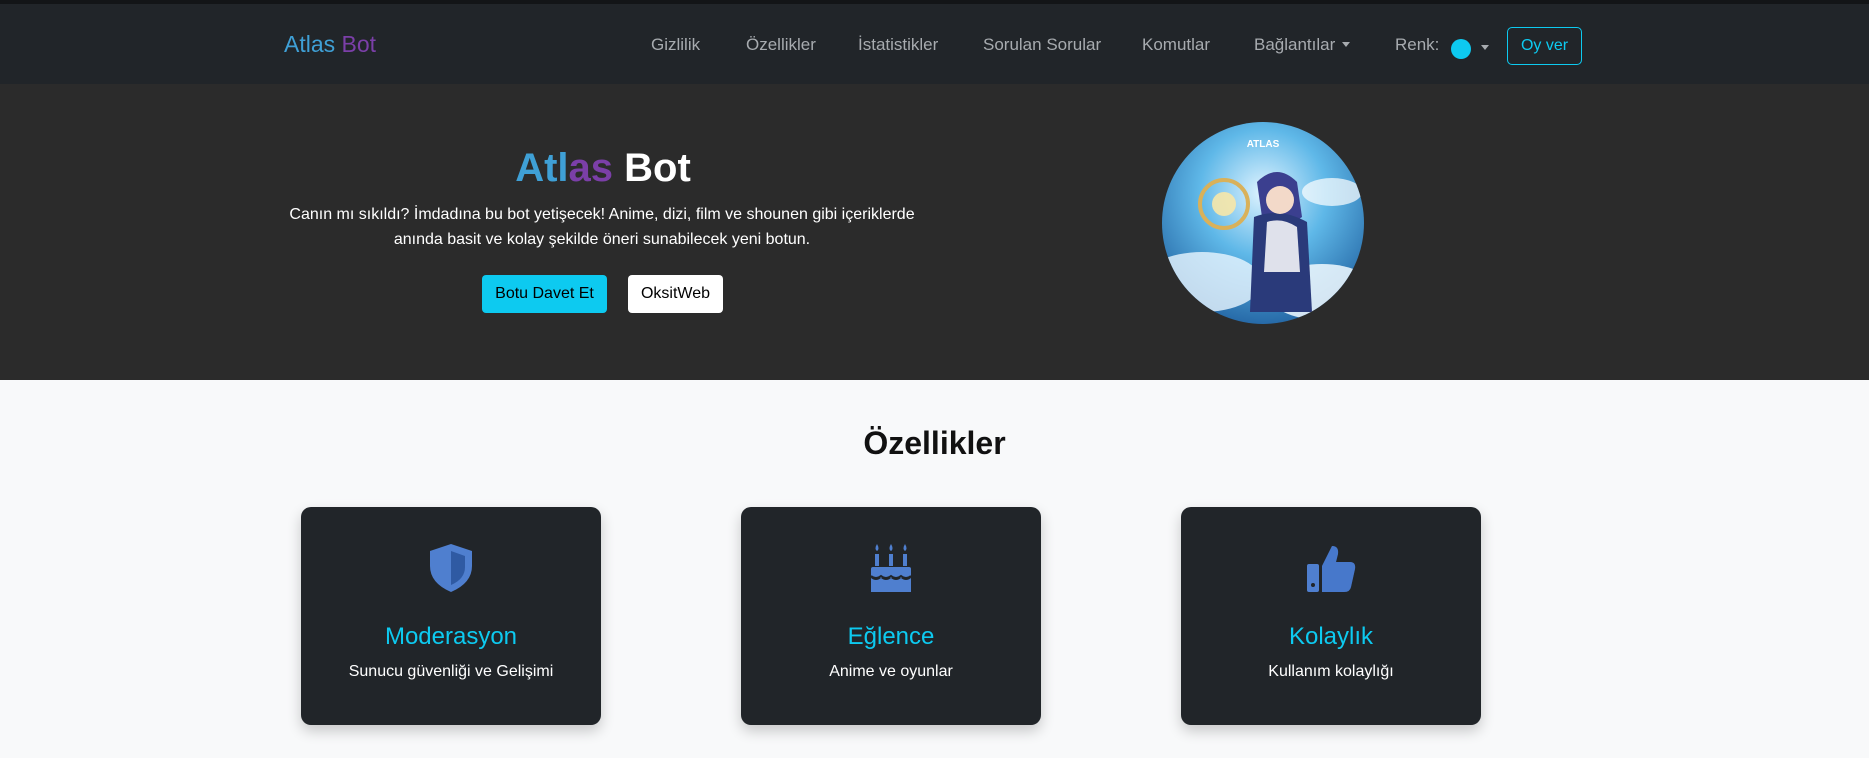  What do you see at coordinates (1331, 570) in the screenshot?
I see `thumbs-up-icon` at bounding box center [1331, 570].